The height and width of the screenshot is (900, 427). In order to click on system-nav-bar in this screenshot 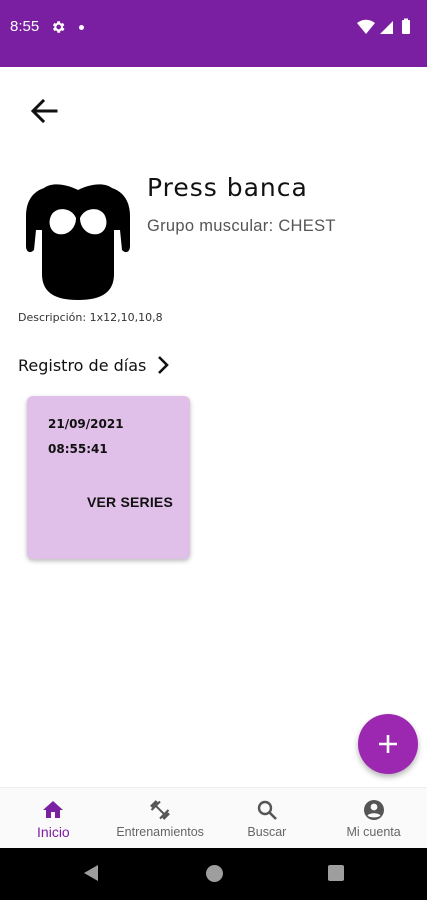, I will do `click(213, 874)`.